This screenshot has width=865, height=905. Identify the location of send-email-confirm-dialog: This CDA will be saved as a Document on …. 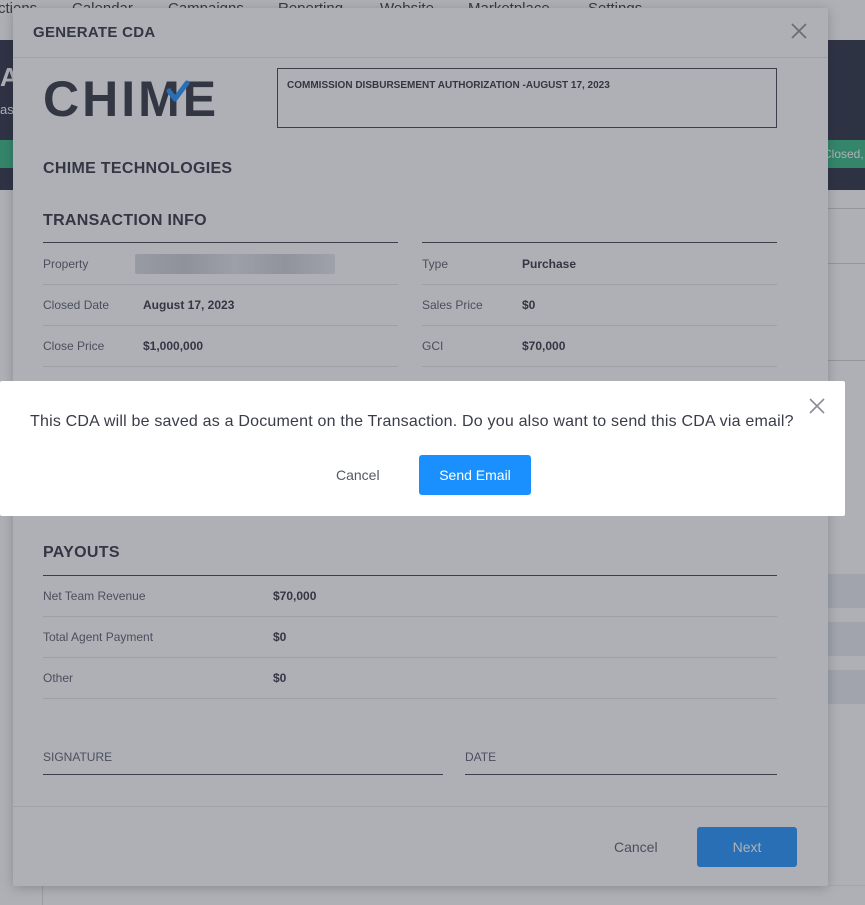
(422, 448).